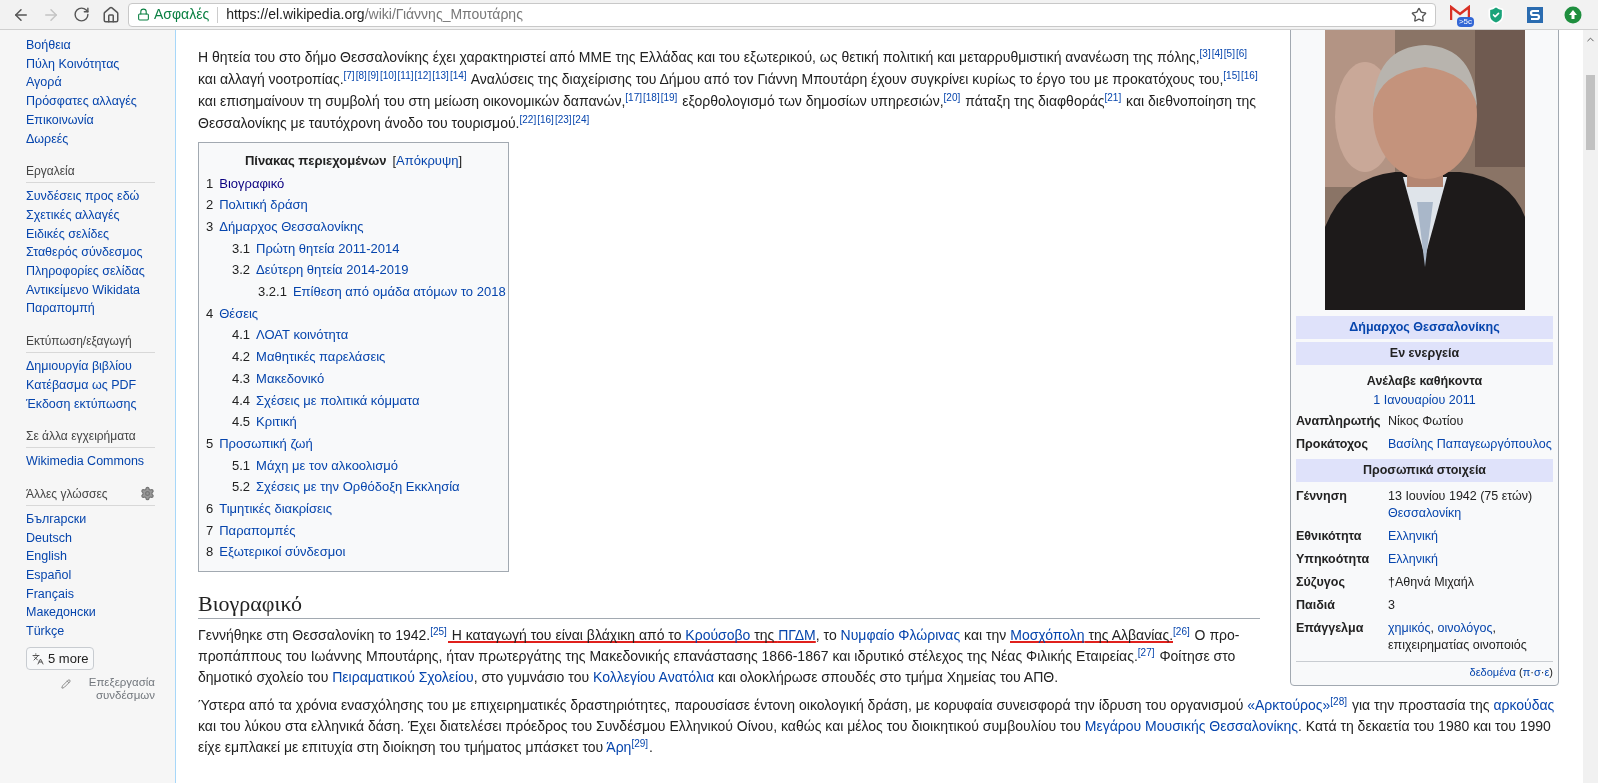 The image size is (1598, 783). I want to click on link: Πειραματικού Σχολείου, so click(403, 677).